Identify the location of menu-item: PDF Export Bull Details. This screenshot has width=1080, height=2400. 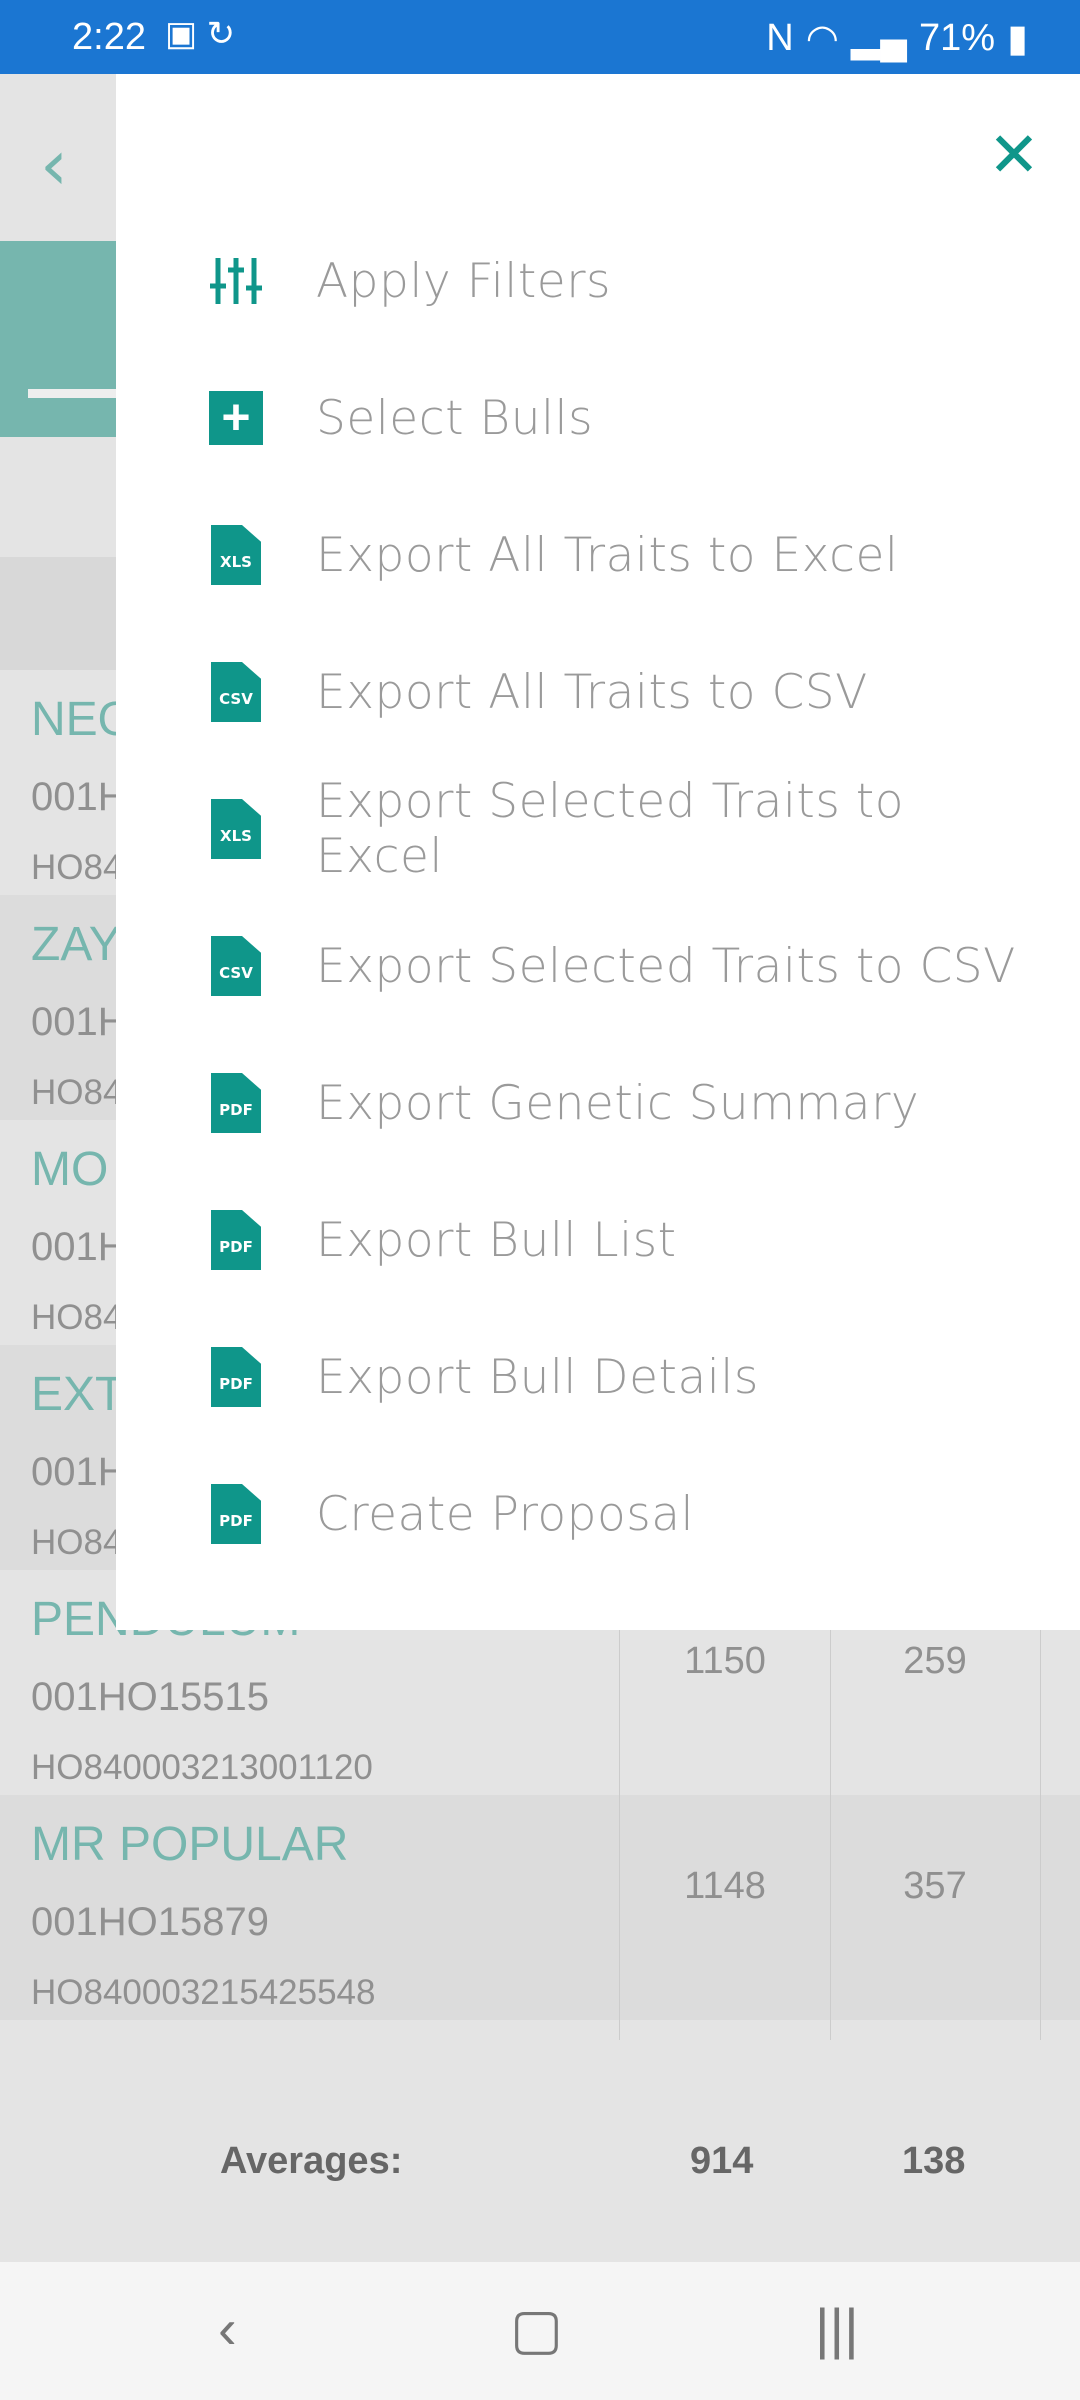
(626, 1377).